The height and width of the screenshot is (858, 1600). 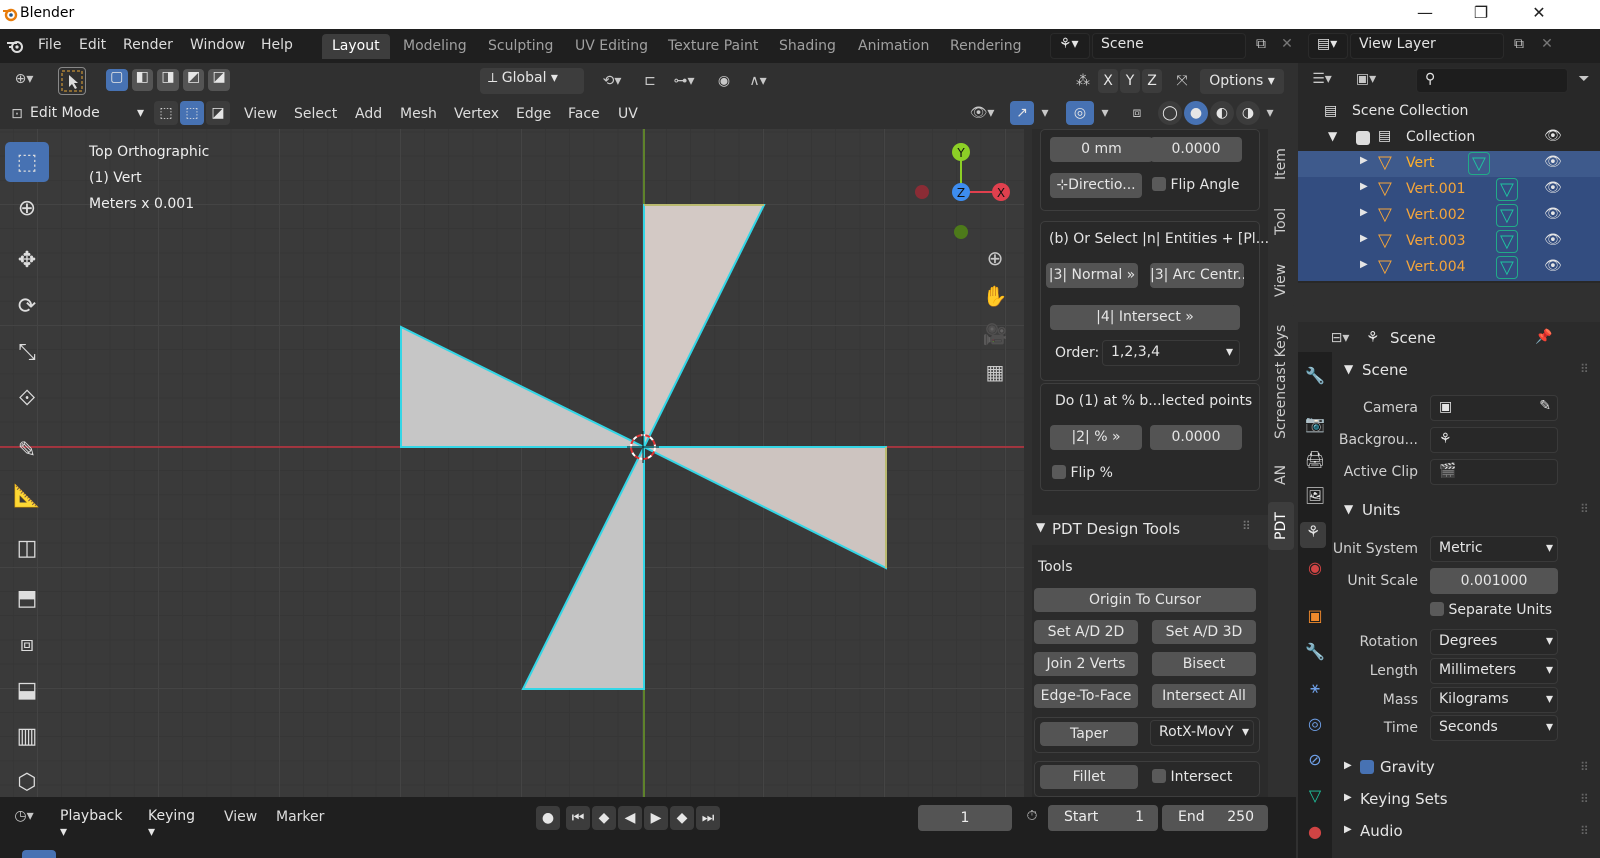 What do you see at coordinates (982, 113) in the screenshot?
I see `visibility-icon: 👁▾` at bounding box center [982, 113].